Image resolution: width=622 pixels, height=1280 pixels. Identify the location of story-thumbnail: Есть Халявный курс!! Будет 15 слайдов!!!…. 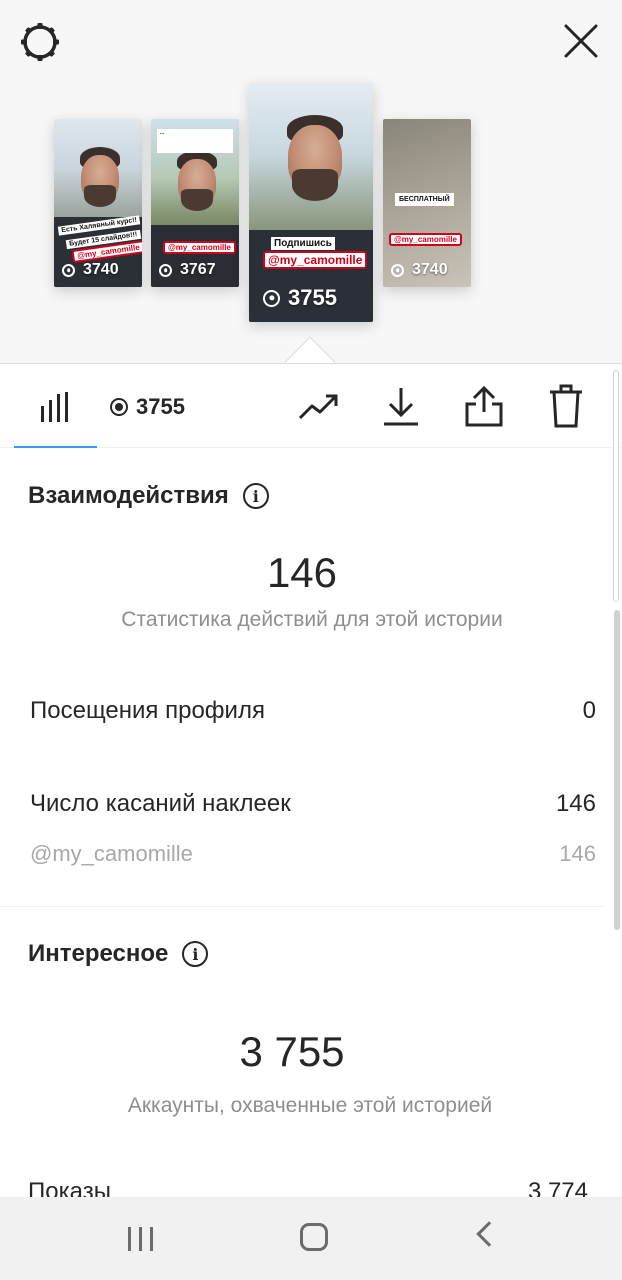
(98, 203).